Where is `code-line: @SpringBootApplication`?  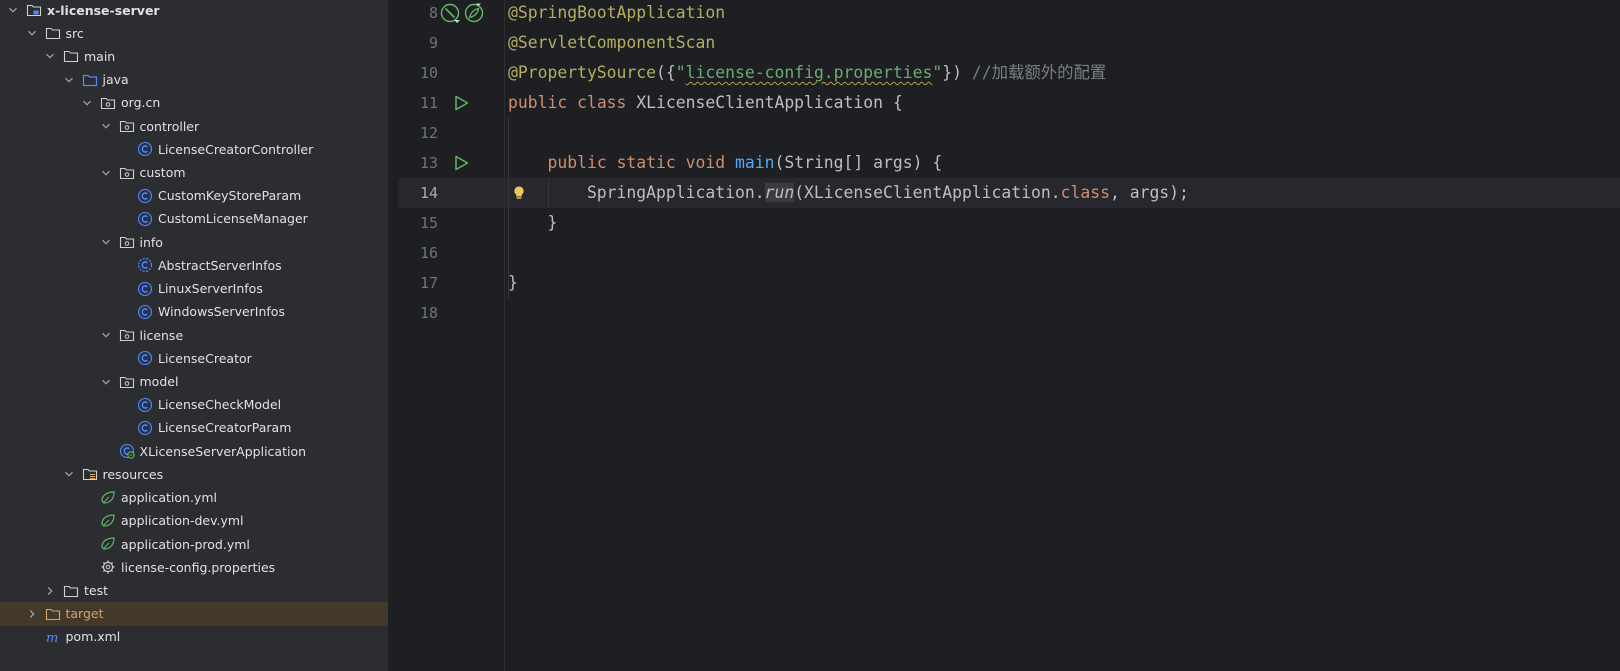 code-line: @SpringBootApplication is located at coordinates (616, 14).